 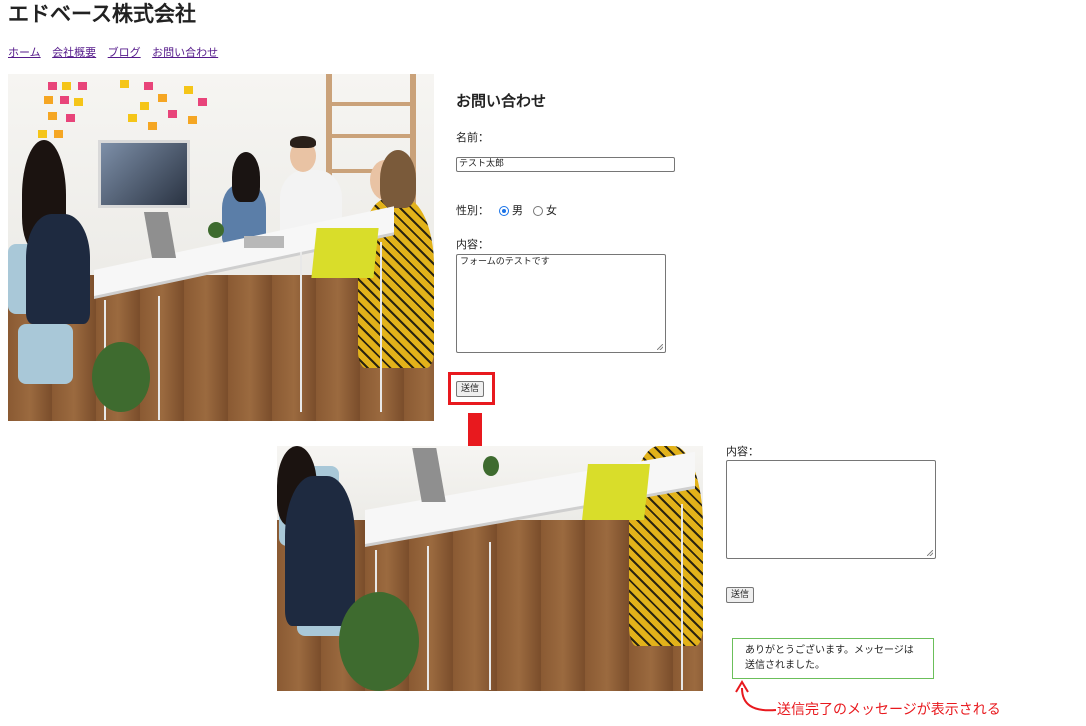 What do you see at coordinates (185, 52) in the screenshot?
I see `nav-link-contact: お問い合わせ` at bounding box center [185, 52].